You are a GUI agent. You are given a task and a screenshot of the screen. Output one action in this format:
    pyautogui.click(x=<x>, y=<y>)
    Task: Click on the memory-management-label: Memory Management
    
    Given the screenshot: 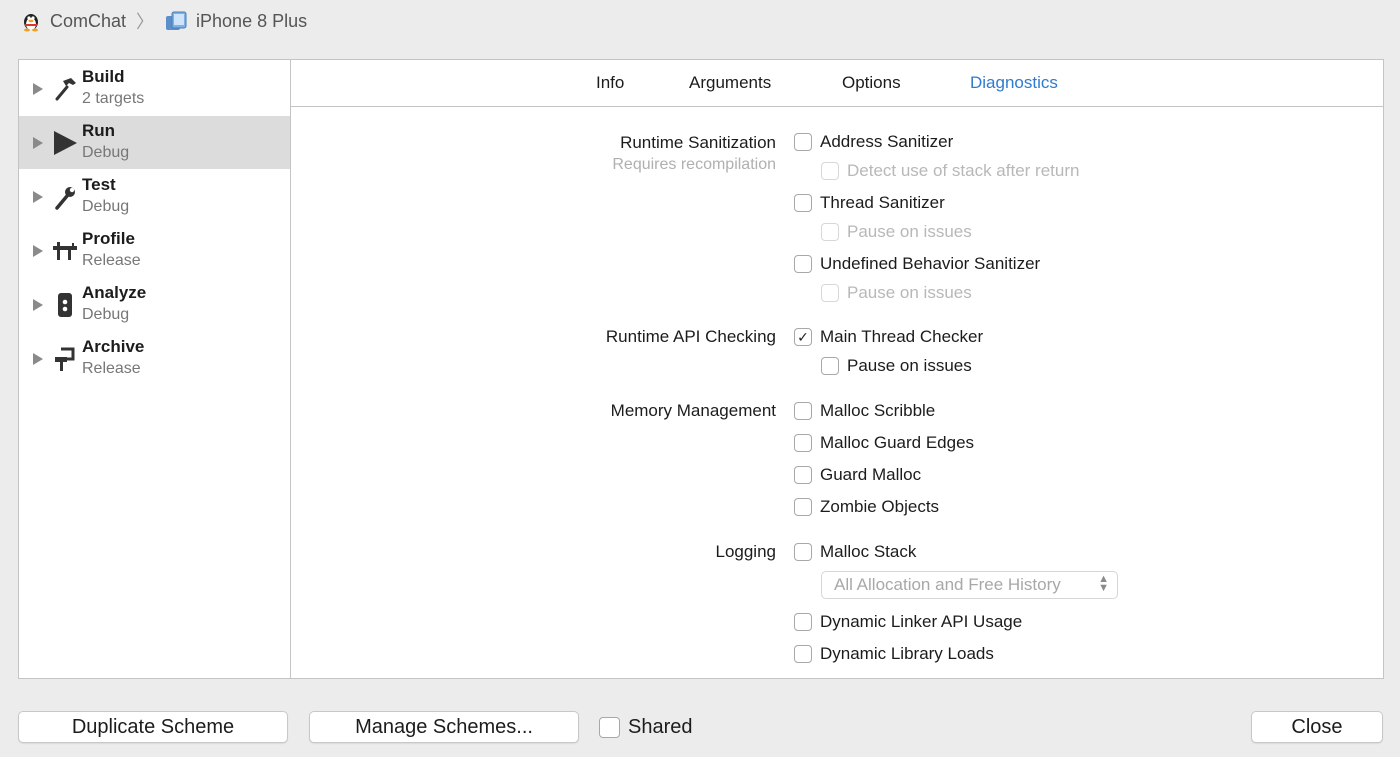 What is the action you would take?
    pyautogui.click(x=693, y=410)
    